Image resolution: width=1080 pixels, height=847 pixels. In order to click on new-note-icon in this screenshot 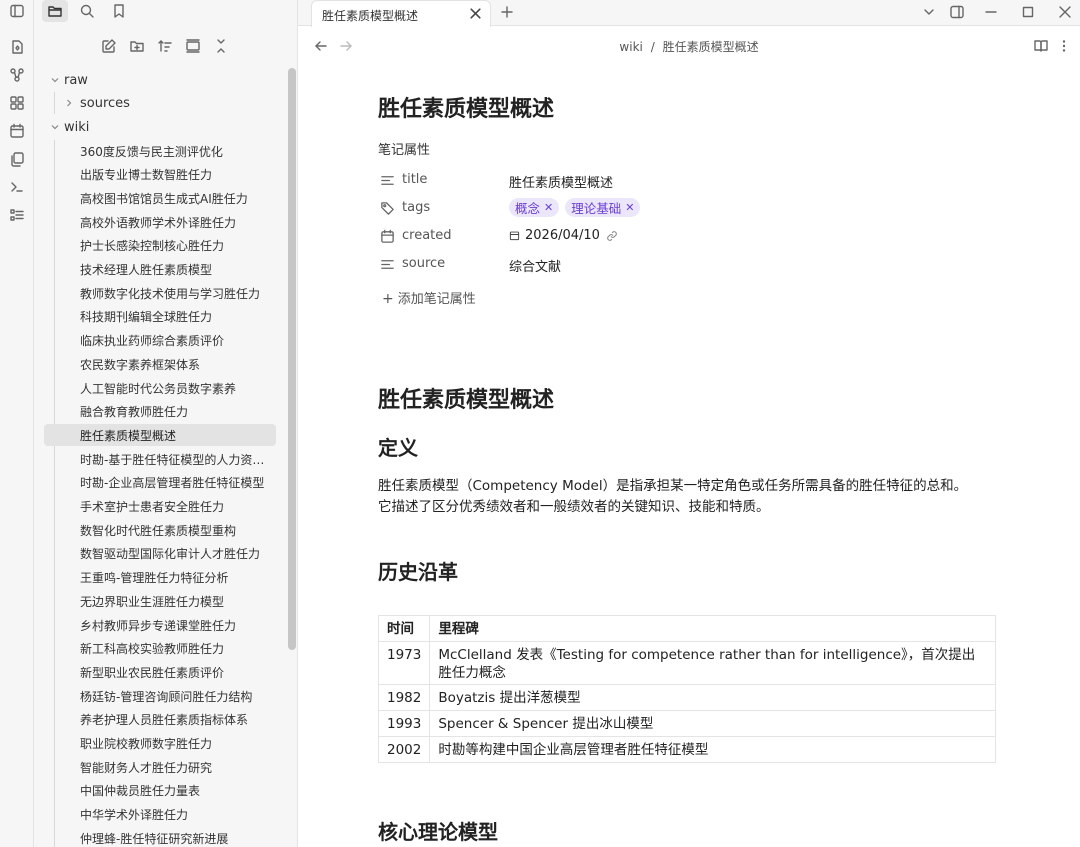, I will do `click(109, 46)`.